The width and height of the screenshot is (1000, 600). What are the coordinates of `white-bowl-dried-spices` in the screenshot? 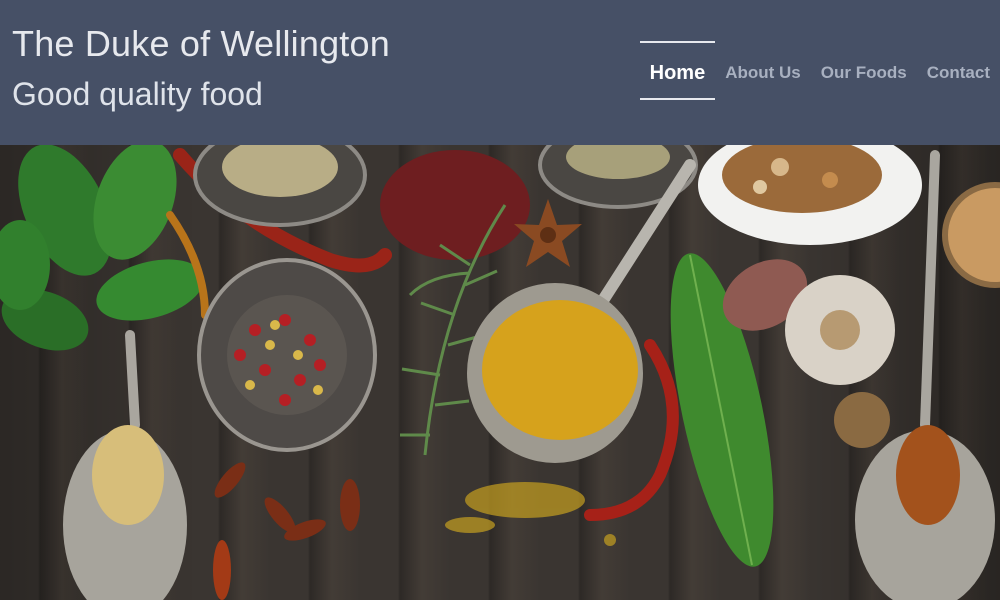 It's located at (810, 195).